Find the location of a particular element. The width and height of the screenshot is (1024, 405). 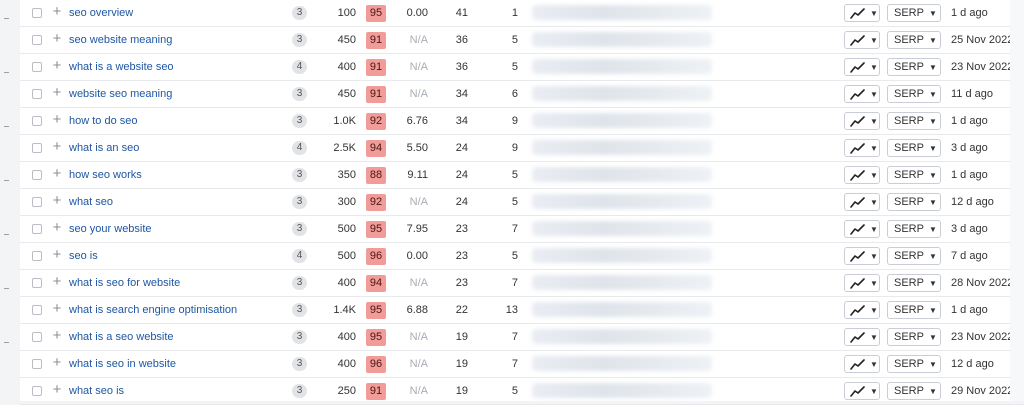

kd-badge: 95 is located at coordinates (376, 310).